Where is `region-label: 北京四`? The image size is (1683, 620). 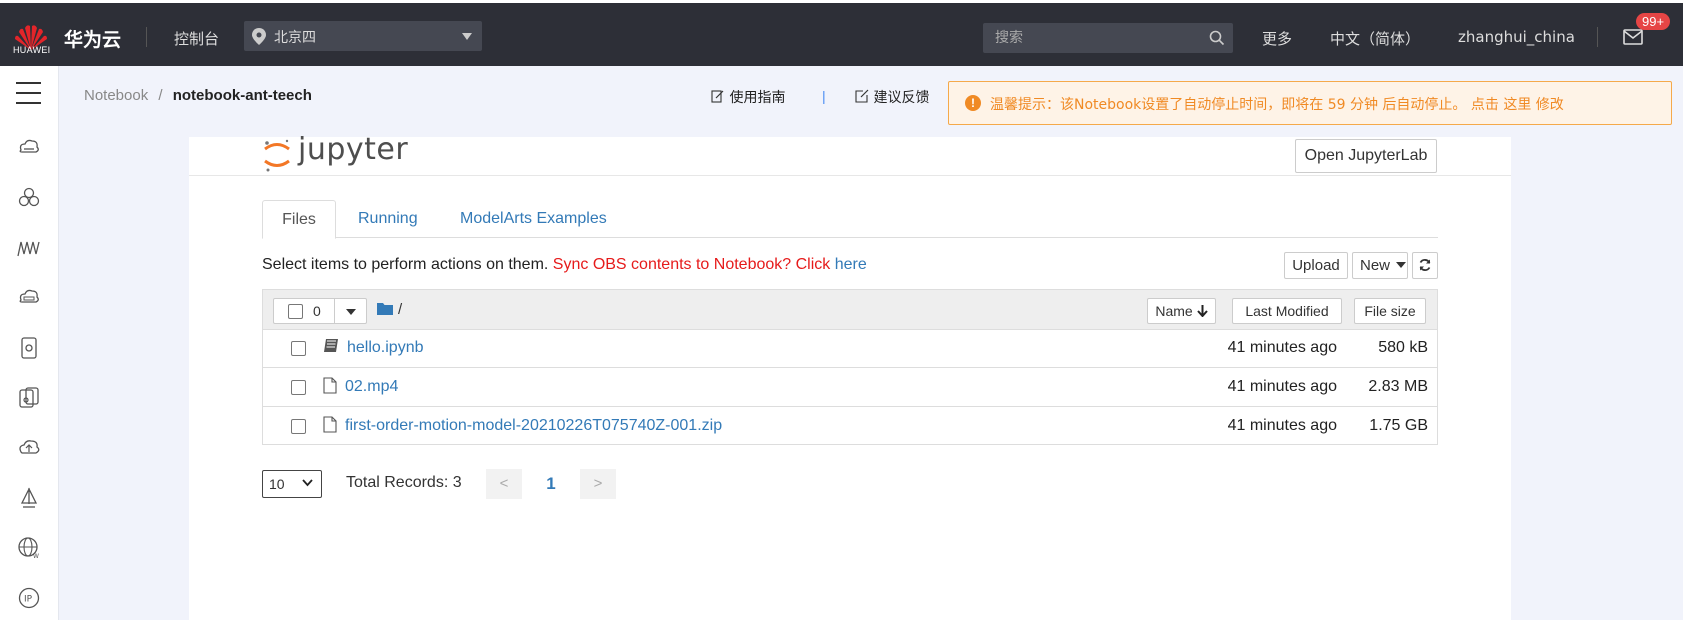
region-label: 北京四 is located at coordinates (295, 38).